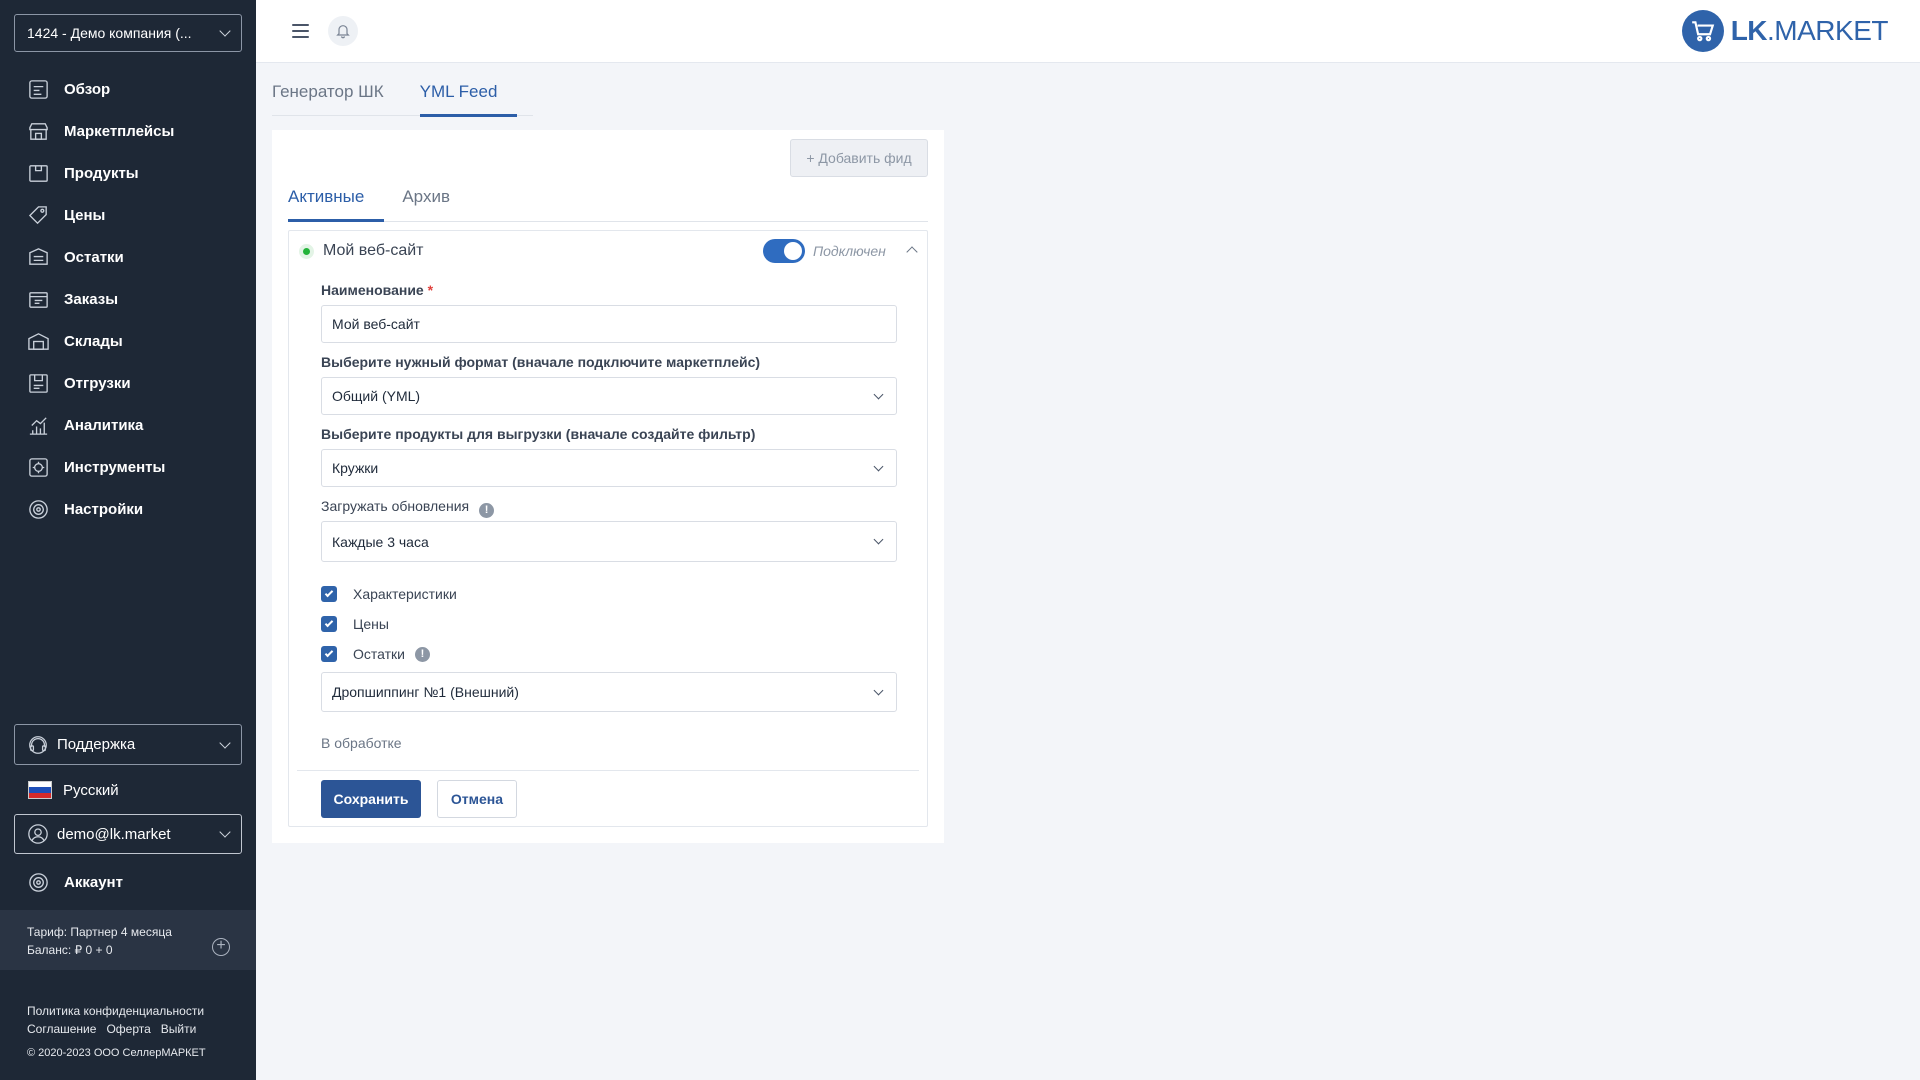 This screenshot has height=1080, width=1920. Describe the element at coordinates (361, 743) in the screenshot. I see `processing-status: В обработке` at that location.